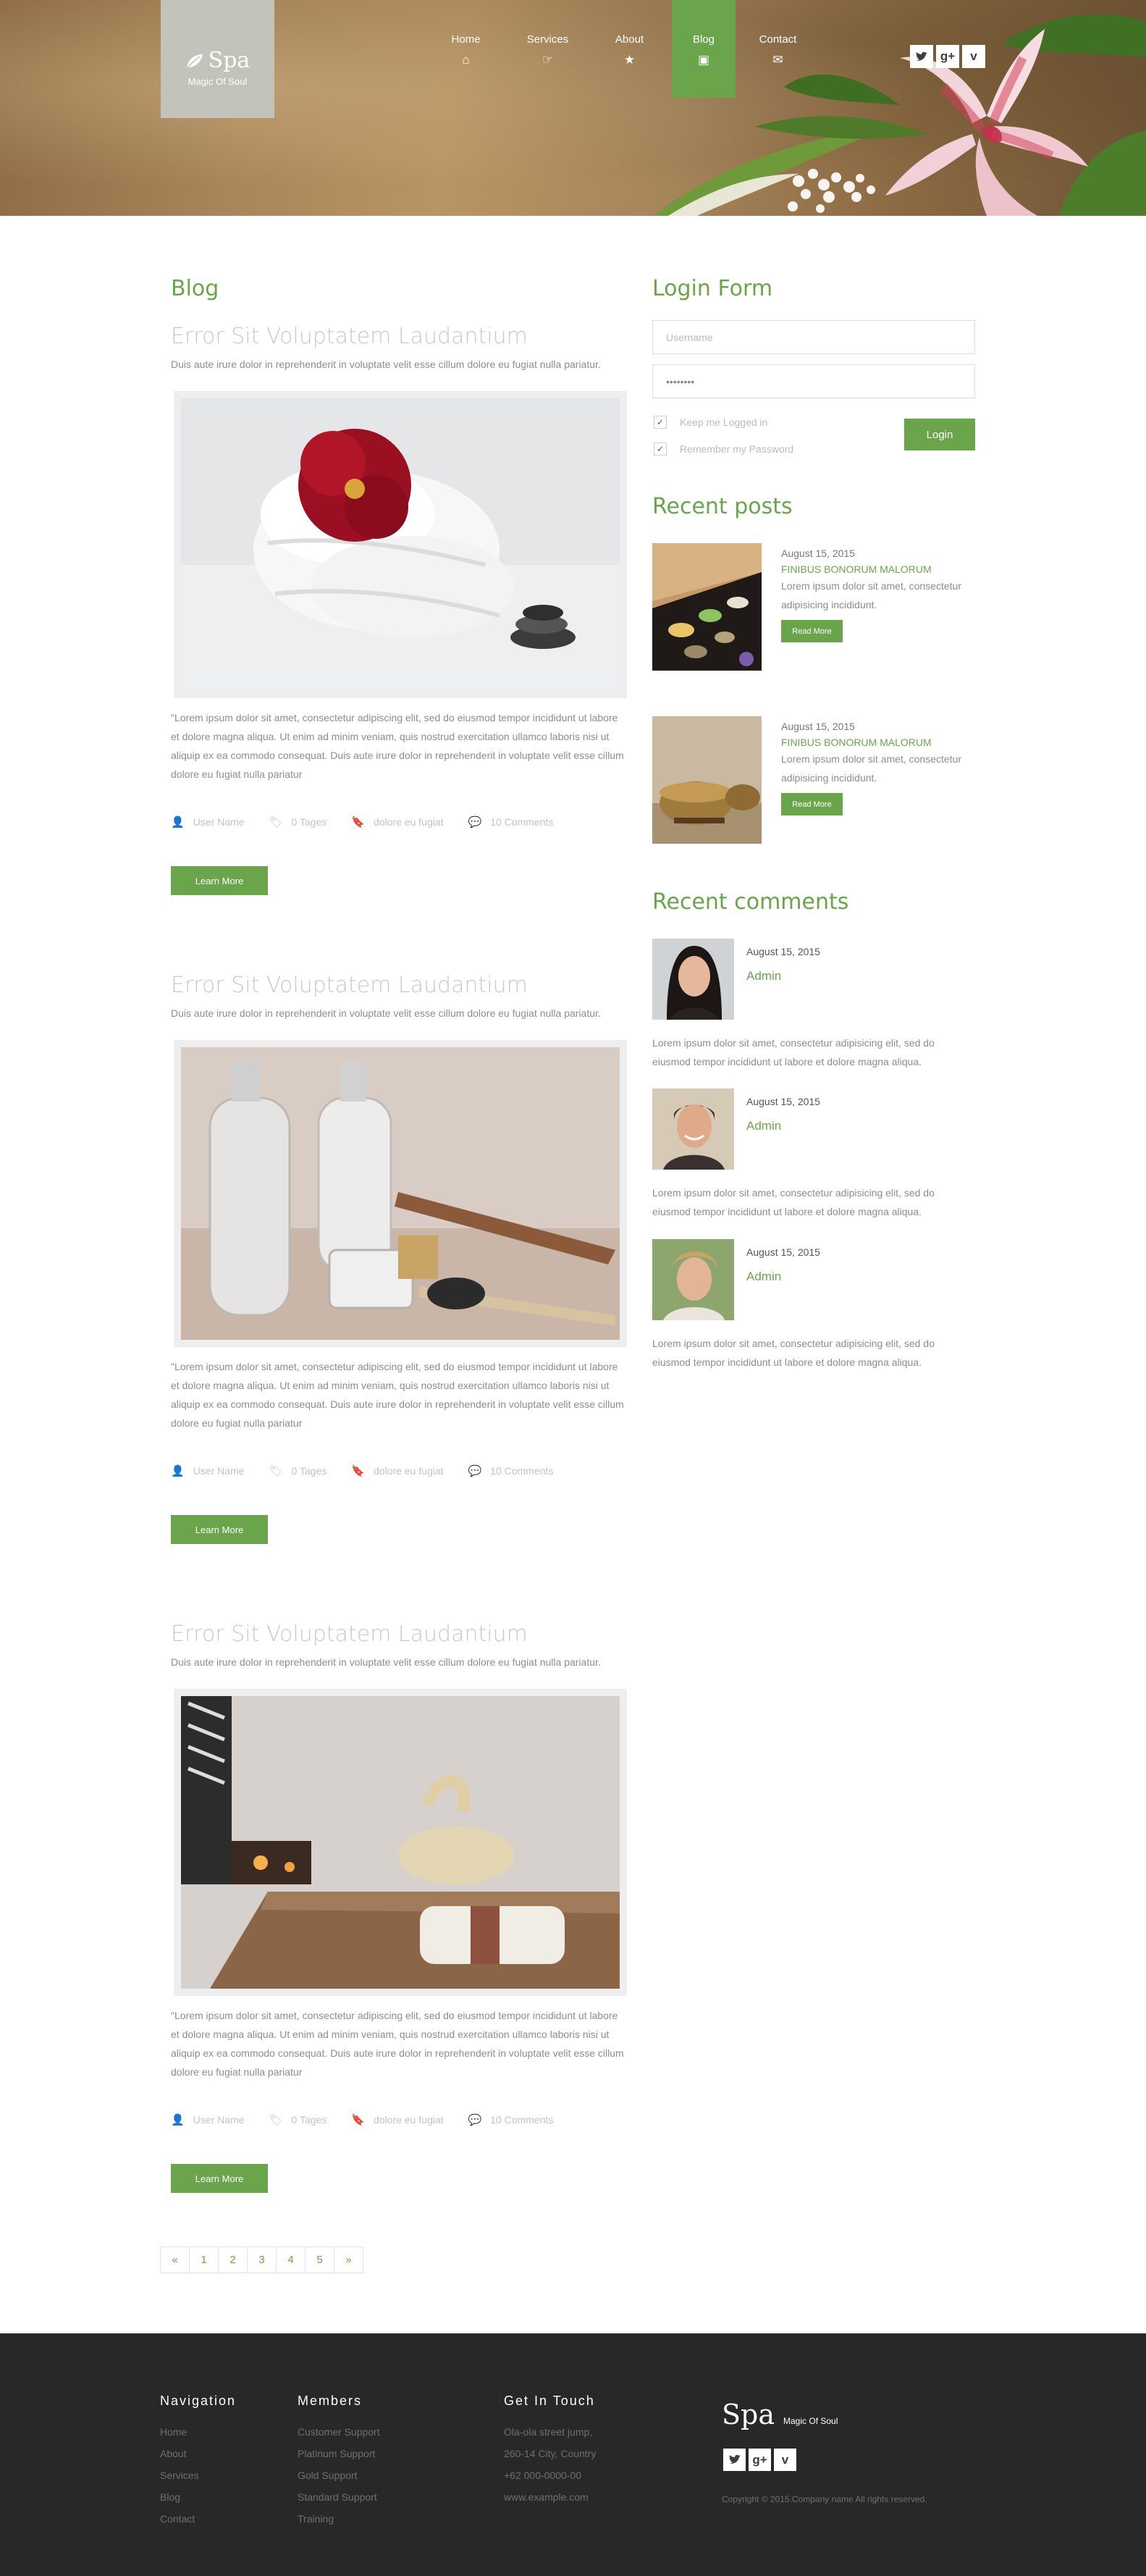  Describe the element at coordinates (339, 2497) in the screenshot. I see `footer-link: Standard Support` at that location.